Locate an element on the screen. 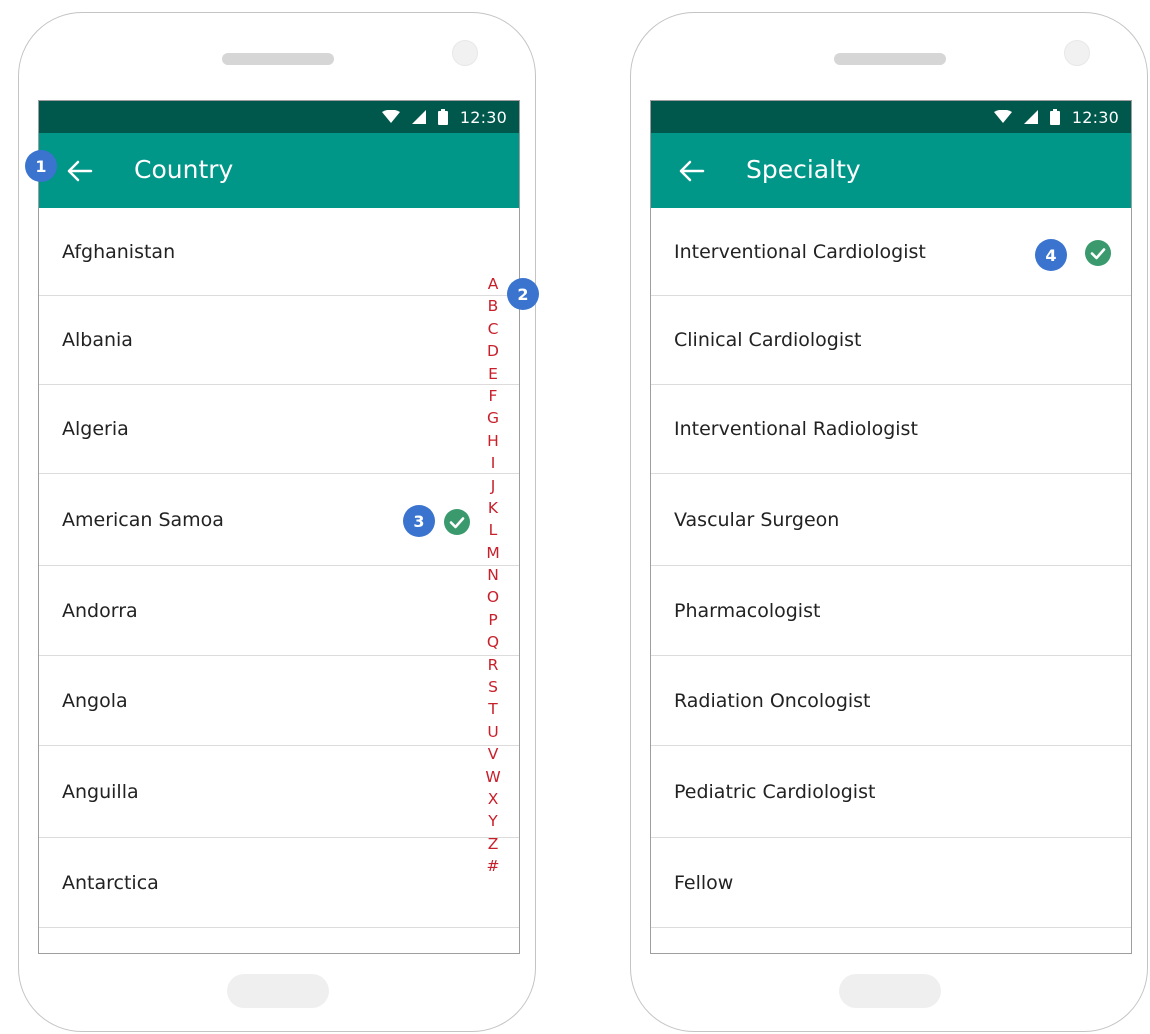 The height and width of the screenshot is (1034, 1150). annotation-badge-1: 1 is located at coordinates (41, 166).